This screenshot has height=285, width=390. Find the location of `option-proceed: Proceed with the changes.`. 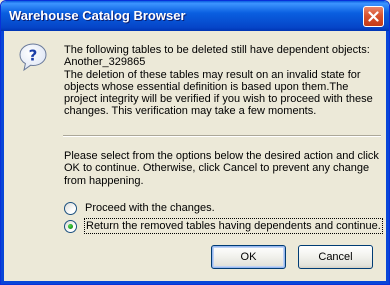

option-proceed: Proceed with the changes. is located at coordinates (139, 208).